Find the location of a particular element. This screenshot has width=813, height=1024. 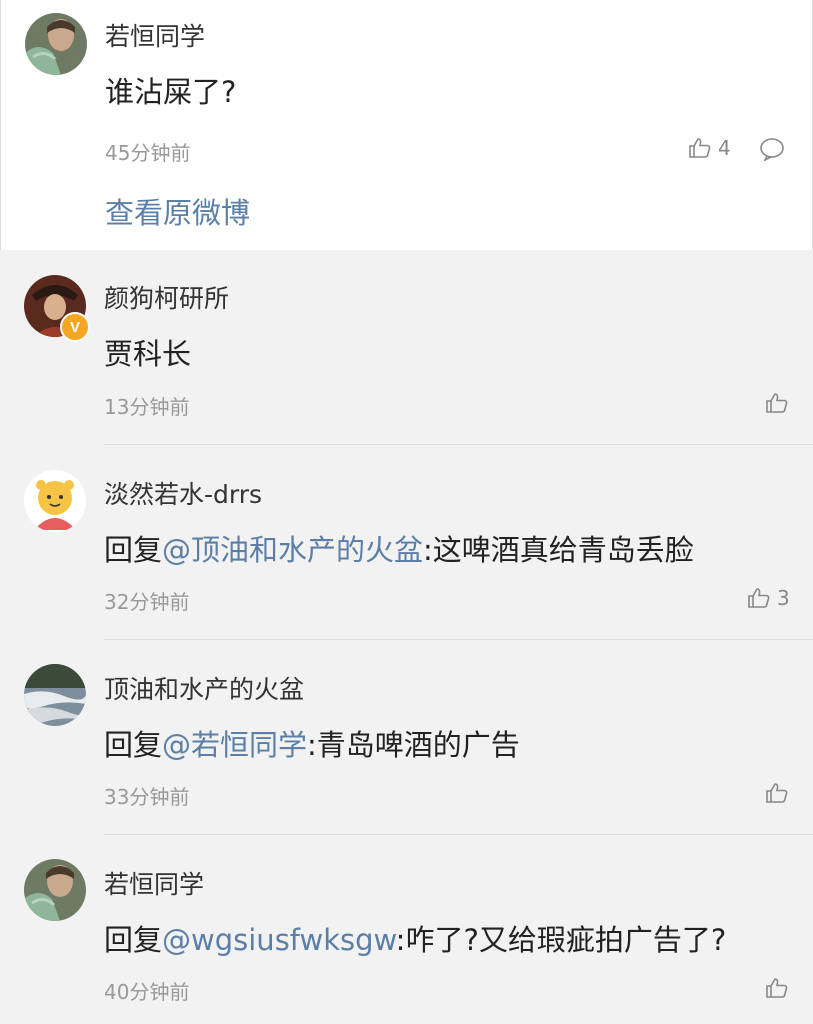

view-original-link: 查看原微博 is located at coordinates (177, 211).